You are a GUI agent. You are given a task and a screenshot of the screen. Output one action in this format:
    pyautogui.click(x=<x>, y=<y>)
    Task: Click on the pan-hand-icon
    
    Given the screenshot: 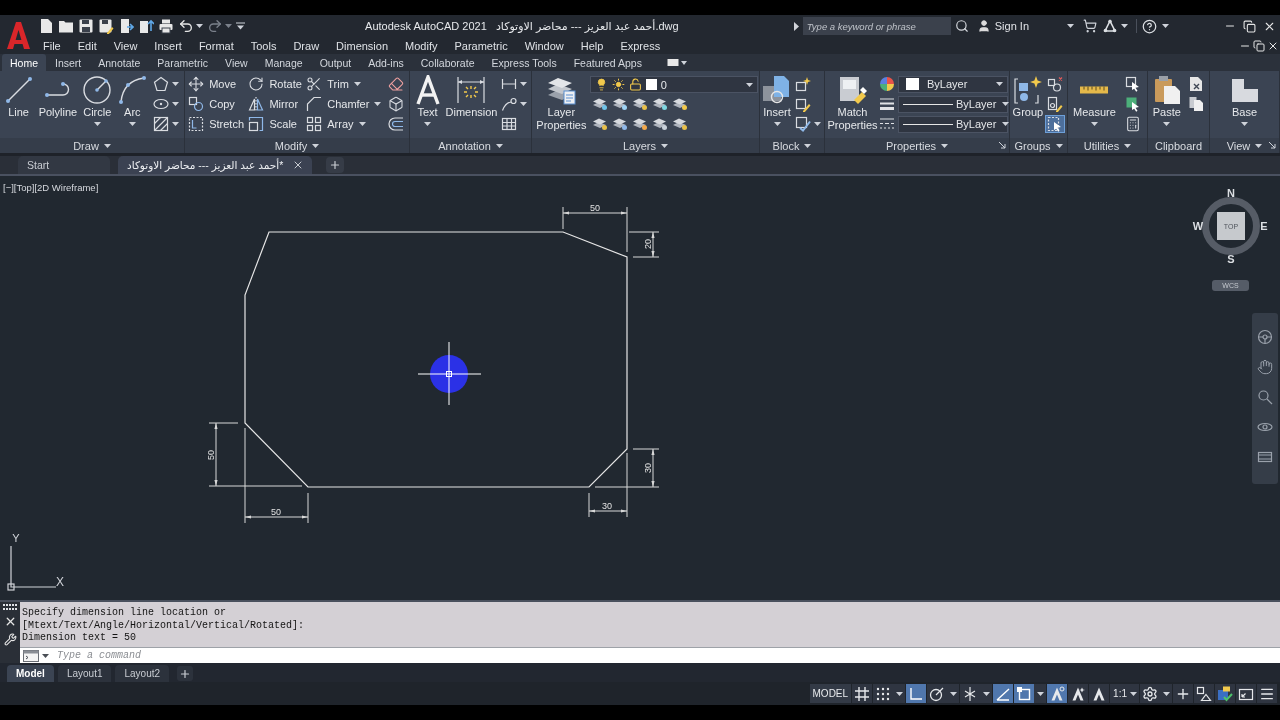 What is the action you would take?
    pyautogui.click(x=1265, y=367)
    